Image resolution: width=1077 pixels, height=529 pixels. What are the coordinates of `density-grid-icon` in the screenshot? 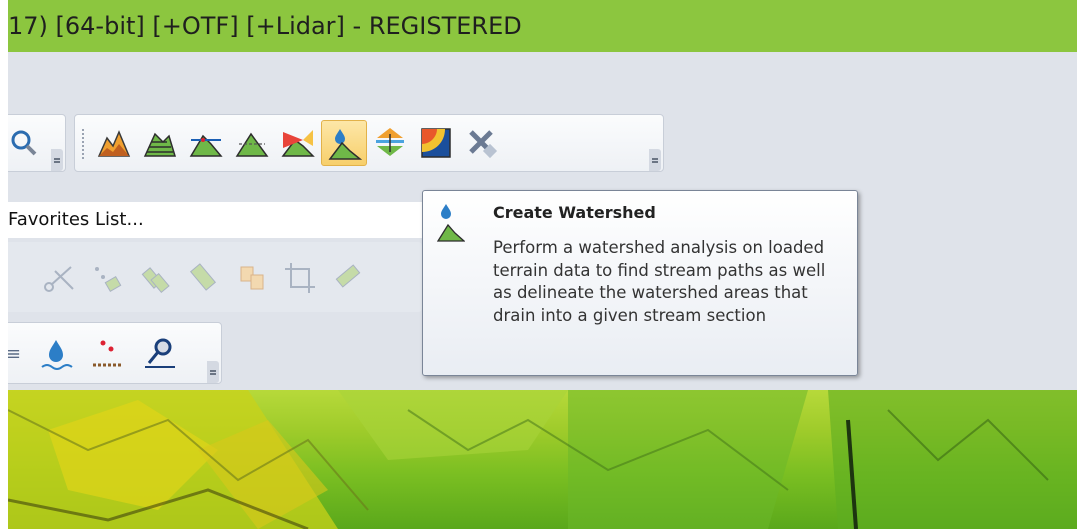 It's located at (436, 143).